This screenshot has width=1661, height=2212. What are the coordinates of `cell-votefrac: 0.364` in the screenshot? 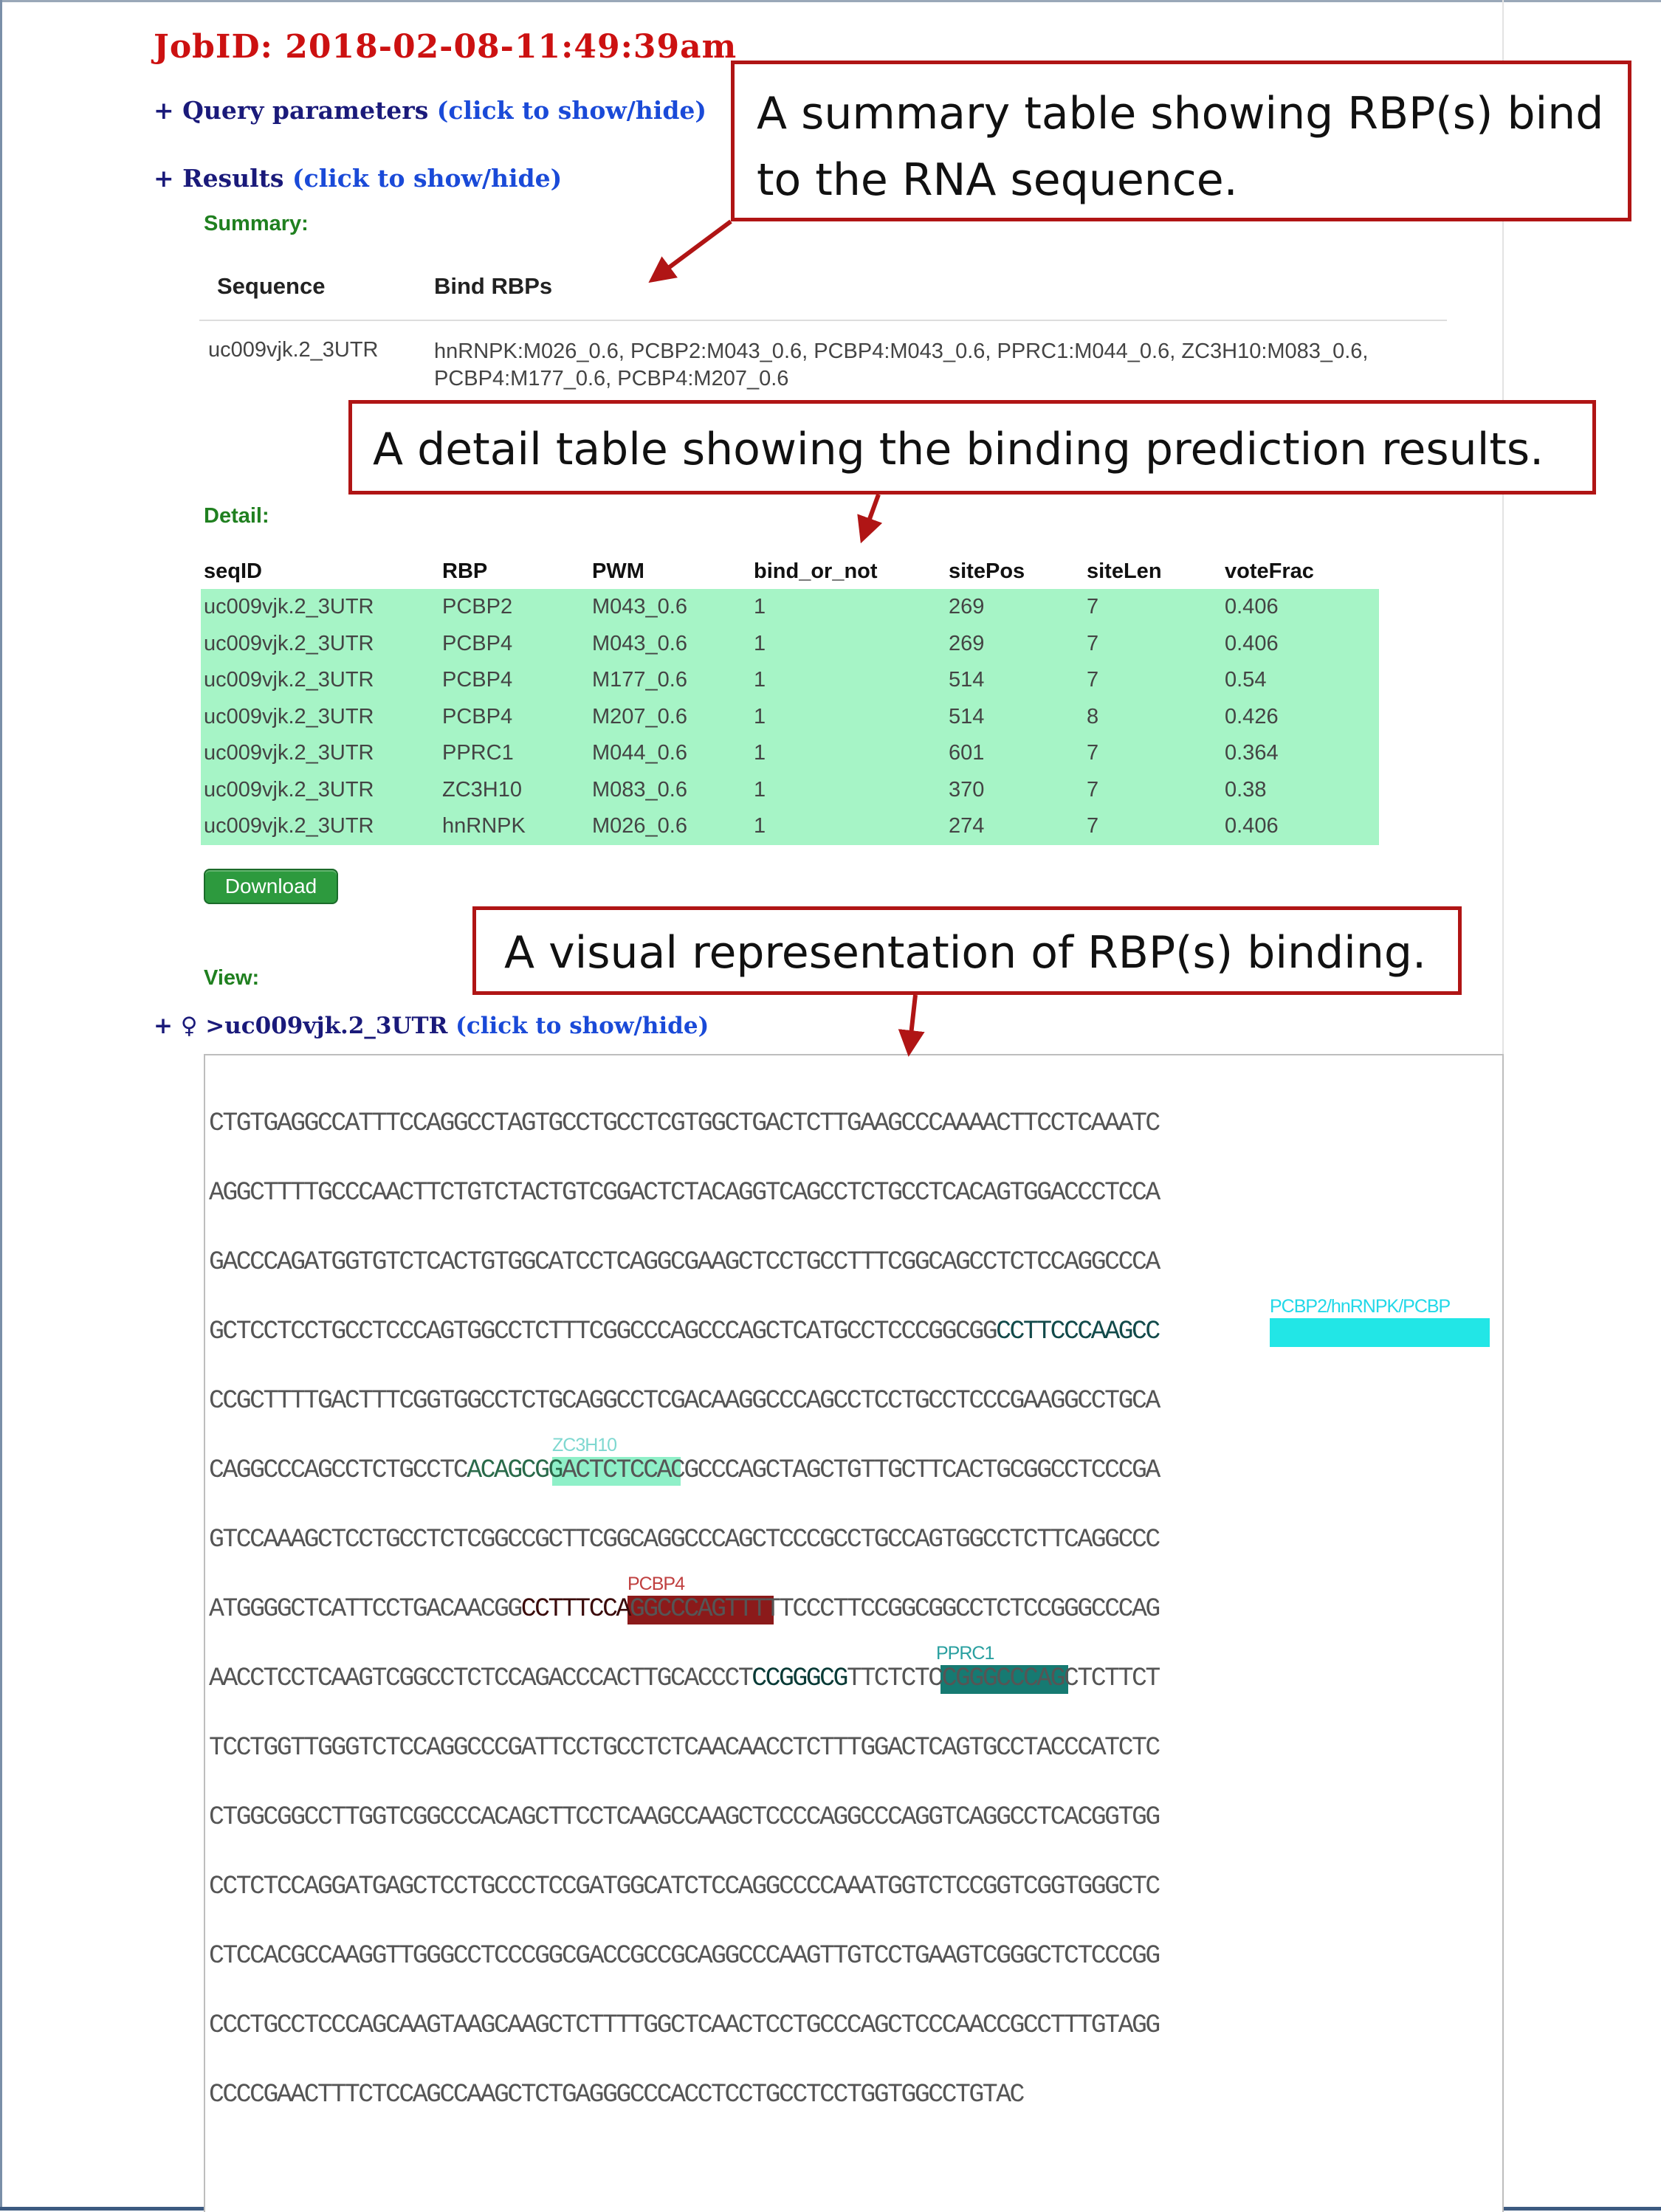 It's located at (1300, 753).